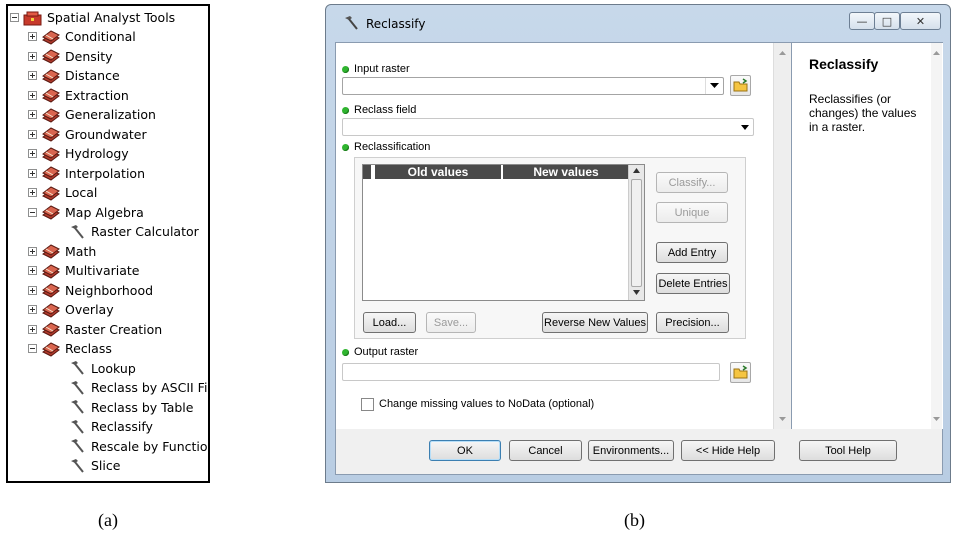 This screenshot has height=536, width=954. I want to click on reclass-field-select, so click(548, 127).